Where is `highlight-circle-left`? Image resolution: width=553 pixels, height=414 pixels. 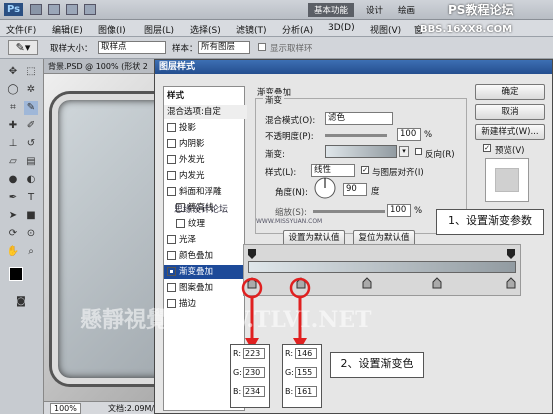
highlight-circle-left is located at coordinates (252, 288).